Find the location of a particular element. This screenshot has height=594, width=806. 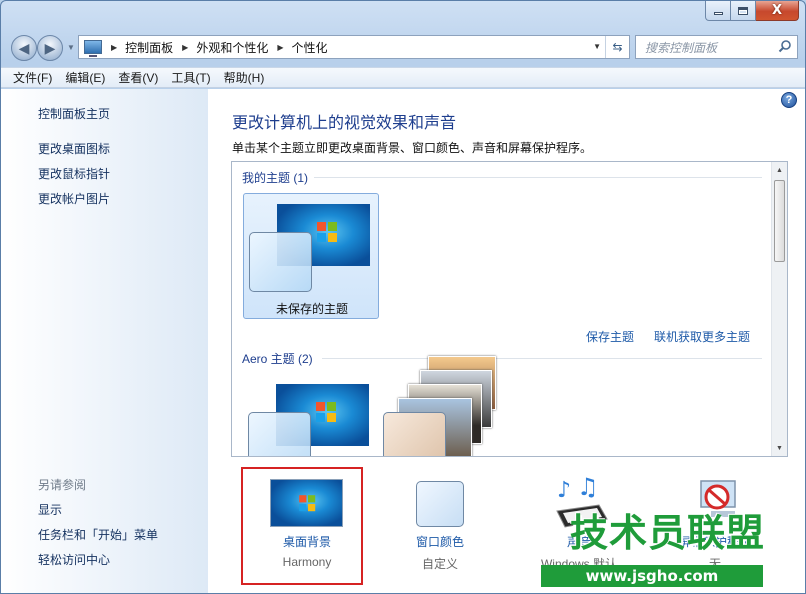

search-box: 搜索控制面板 is located at coordinates (716, 47).